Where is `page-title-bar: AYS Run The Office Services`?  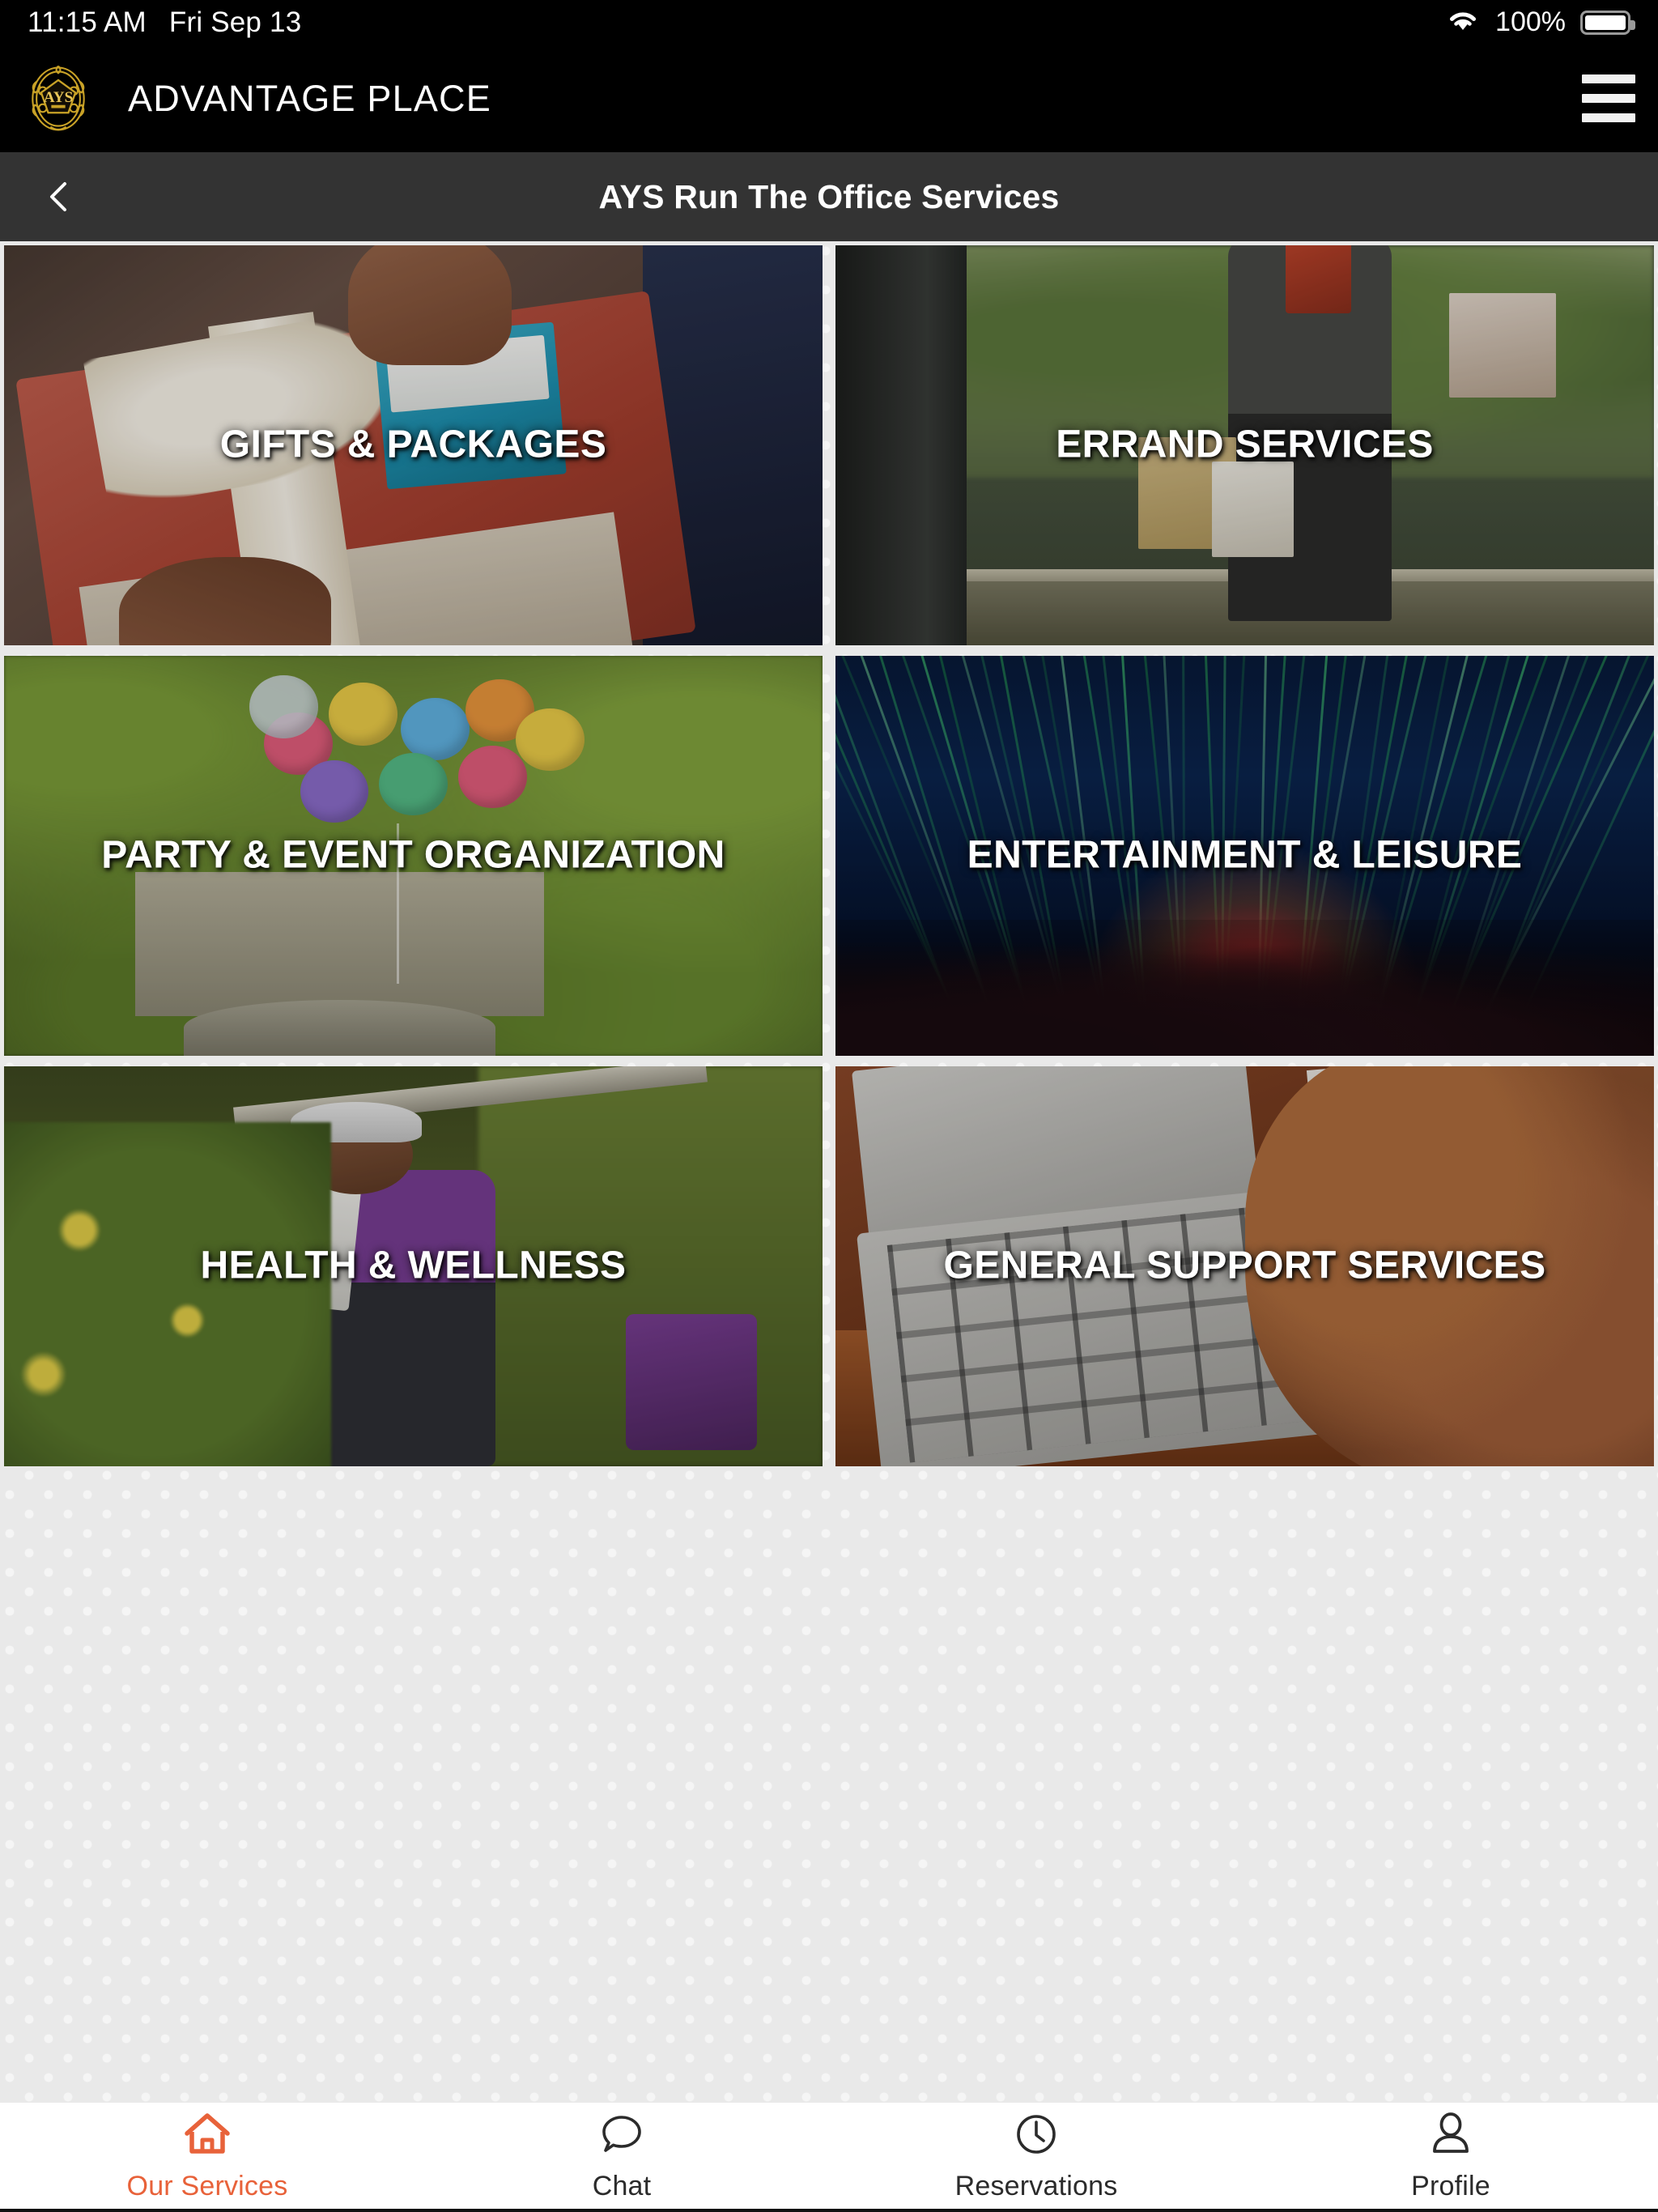
page-title-bar: AYS Run The Office Services is located at coordinates (829, 197).